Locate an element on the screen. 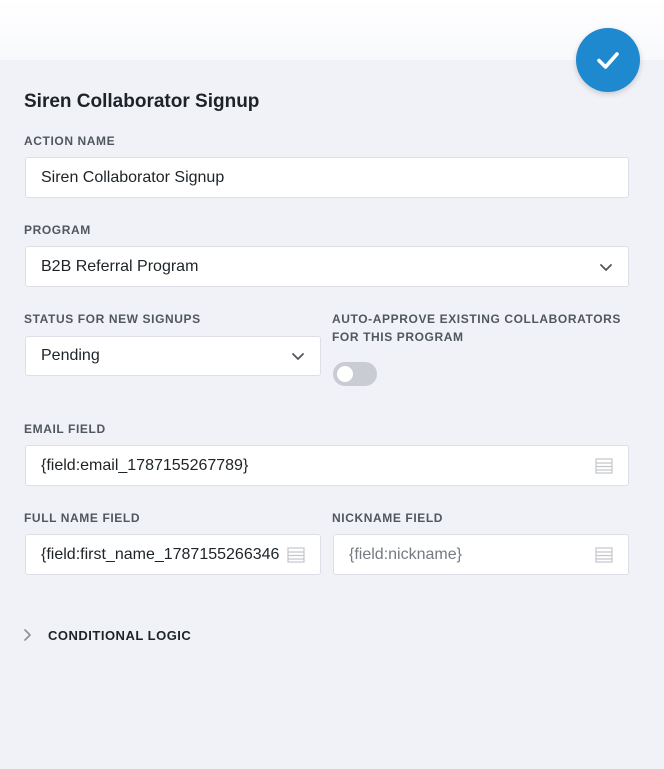 The width and height of the screenshot is (664, 769). nickname-field-input: {field:nickname} is located at coordinates (481, 554).